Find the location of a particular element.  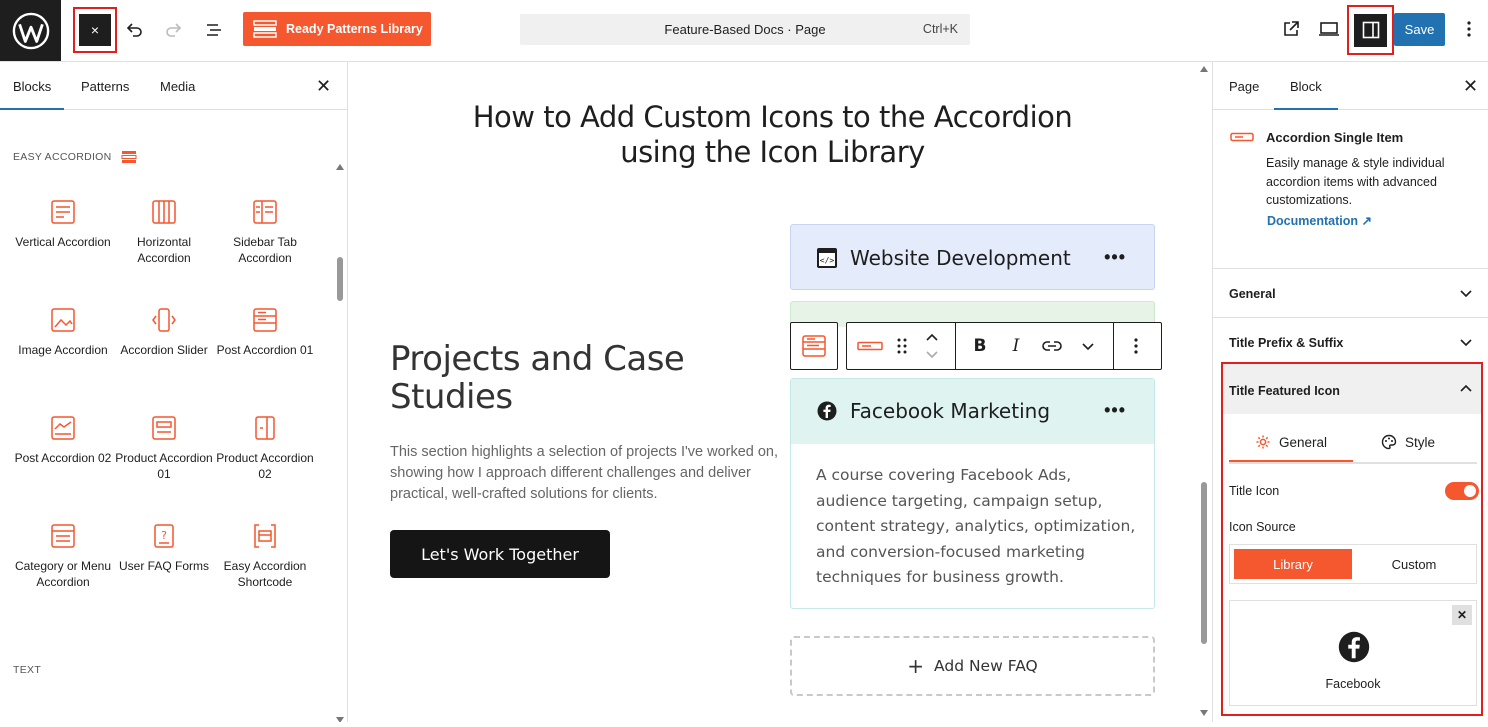

block-product-accordion-02: Product Accordion 02 is located at coordinates (265, 448).